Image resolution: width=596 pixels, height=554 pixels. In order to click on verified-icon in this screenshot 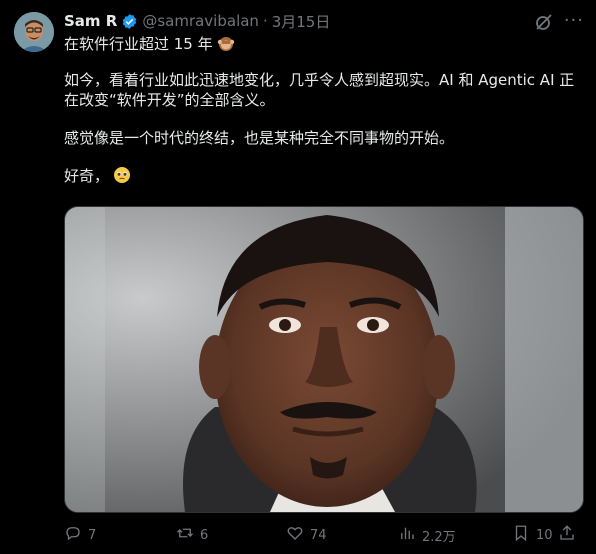, I will do `click(129, 21)`.